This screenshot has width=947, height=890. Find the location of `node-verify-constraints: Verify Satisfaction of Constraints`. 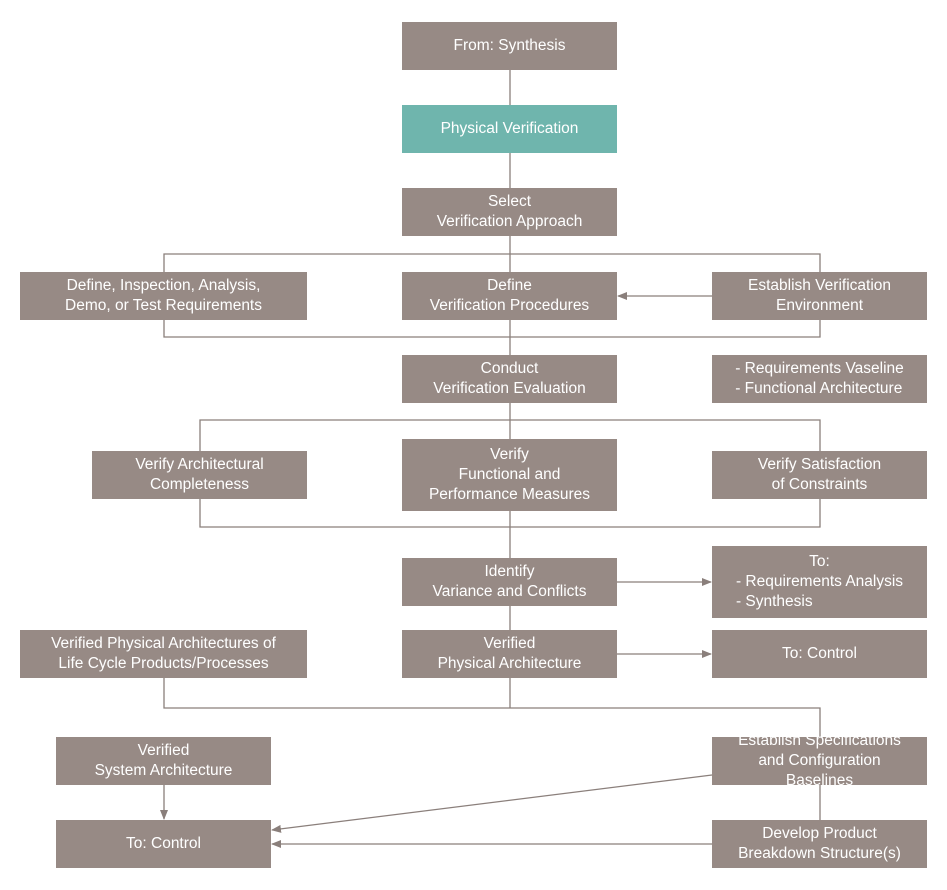

node-verify-constraints: Verify Satisfaction of Constraints is located at coordinates (819, 475).